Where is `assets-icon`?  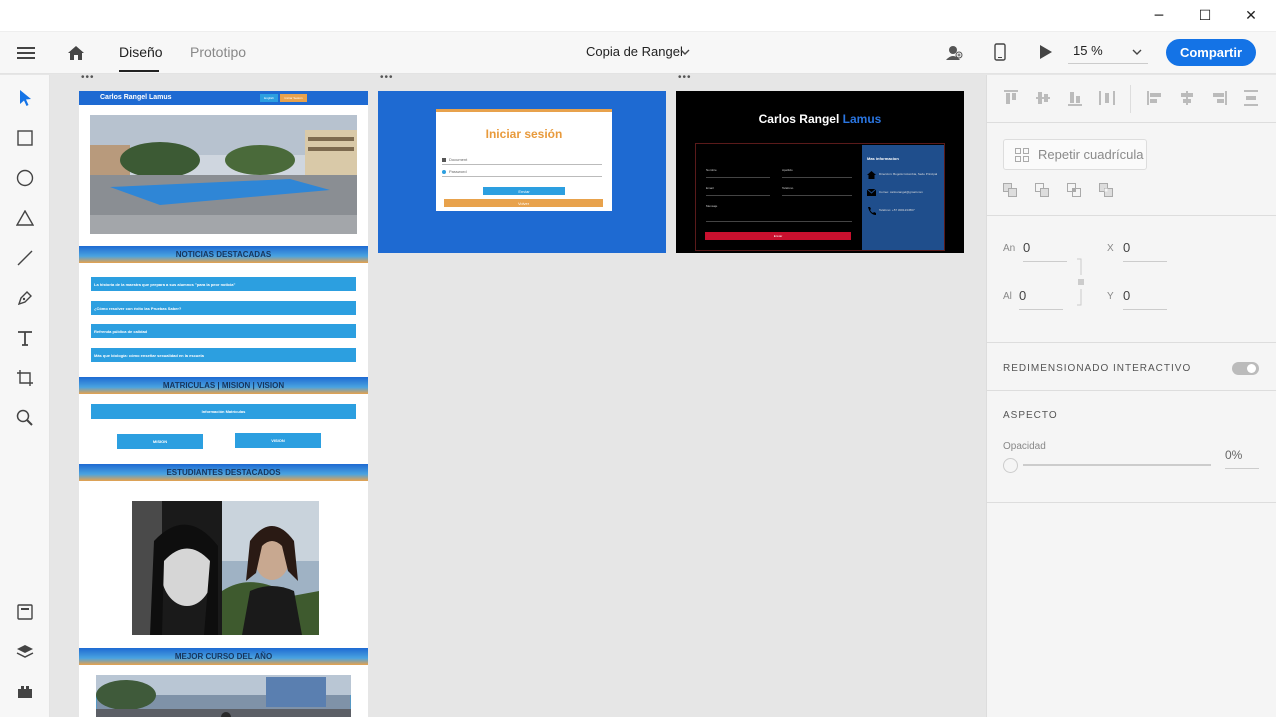
assets-icon is located at coordinates (25, 612).